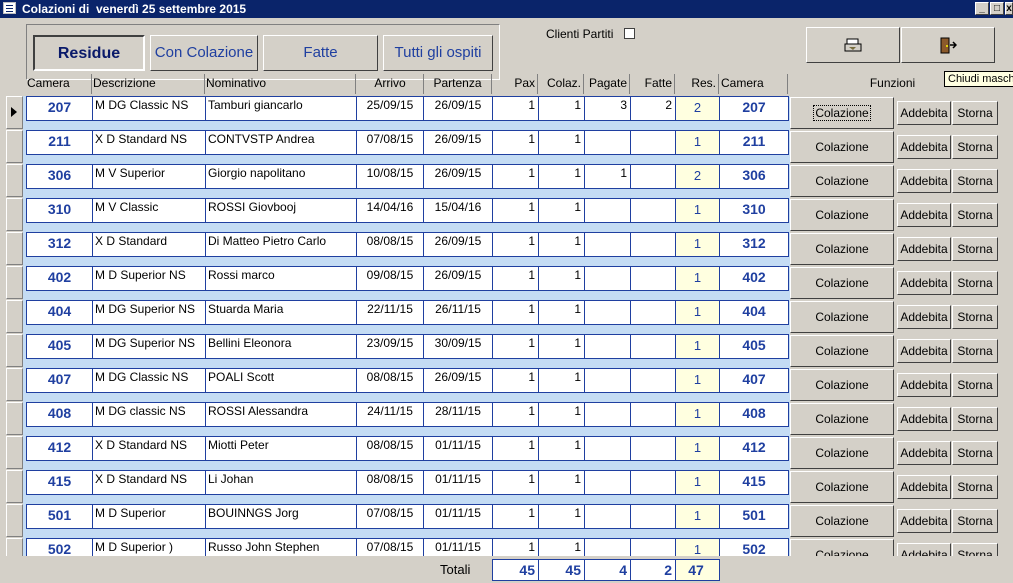  Describe the element at coordinates (754, 346) in the screenshot. I see `cell-camera-2: 405` at that location.